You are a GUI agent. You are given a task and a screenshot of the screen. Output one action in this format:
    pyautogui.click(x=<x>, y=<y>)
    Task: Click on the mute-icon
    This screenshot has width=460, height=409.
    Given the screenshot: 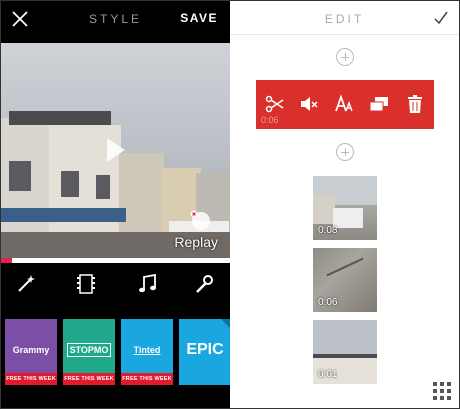 What is the action you would take?
    pyautogui.click(x=309, y=104)
    